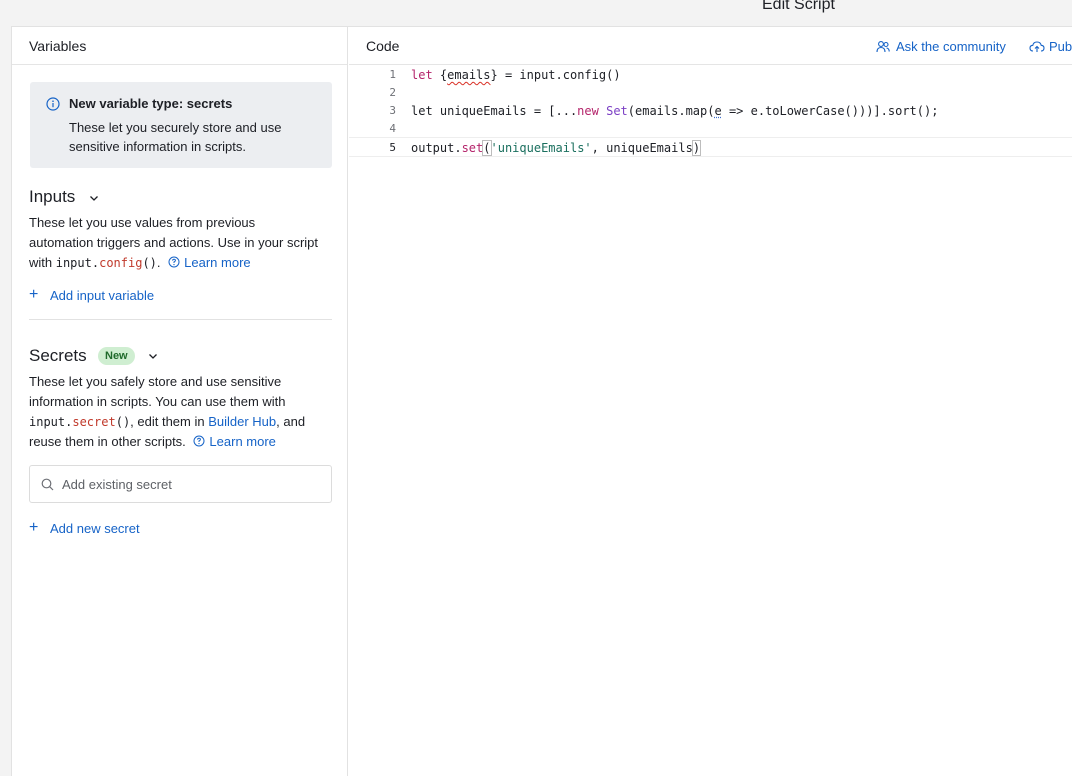  Describe the element at coordinates (217, 262) in the screenshot. I see `inputs-learn-more-link: Learn more` at that location.